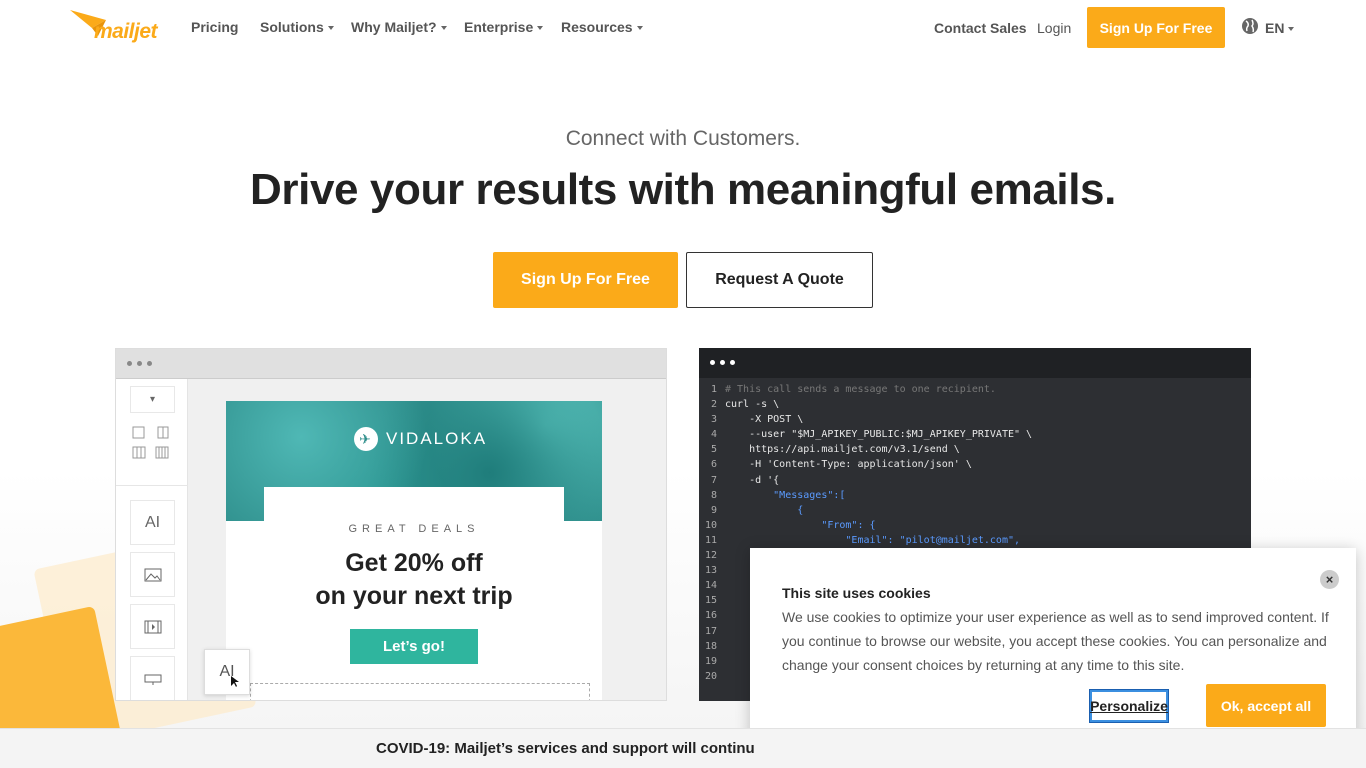  What do you see at coordinates (764, 510) in the screenshot?
I see `line-code: {` at bounding box center [764, 510].